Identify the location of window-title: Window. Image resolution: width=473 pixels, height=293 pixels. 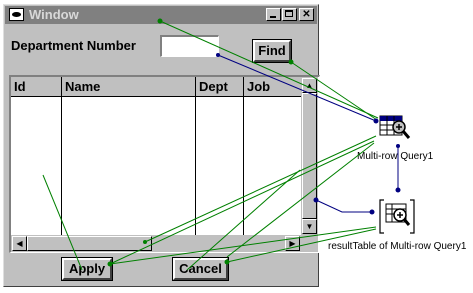
(54, 14).